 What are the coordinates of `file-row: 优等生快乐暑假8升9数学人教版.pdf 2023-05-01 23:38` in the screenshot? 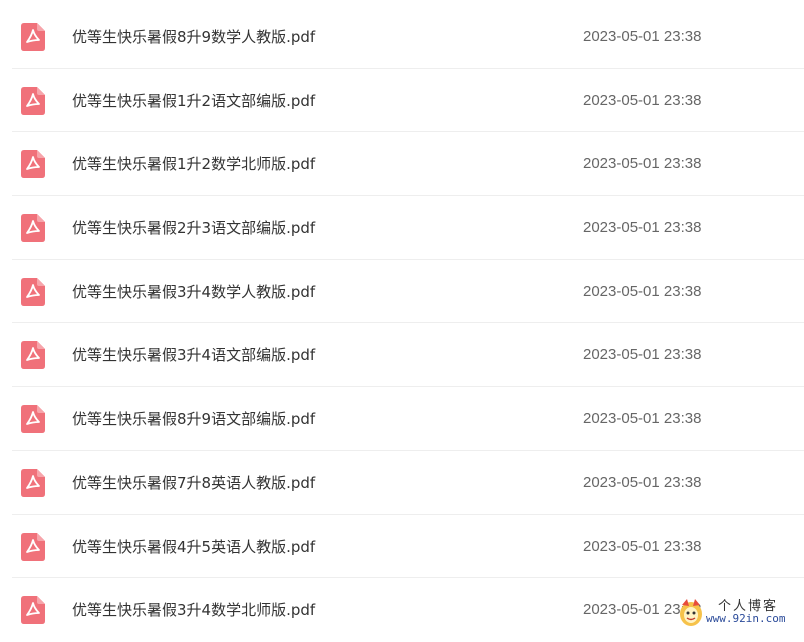 It's located at (408, 37).